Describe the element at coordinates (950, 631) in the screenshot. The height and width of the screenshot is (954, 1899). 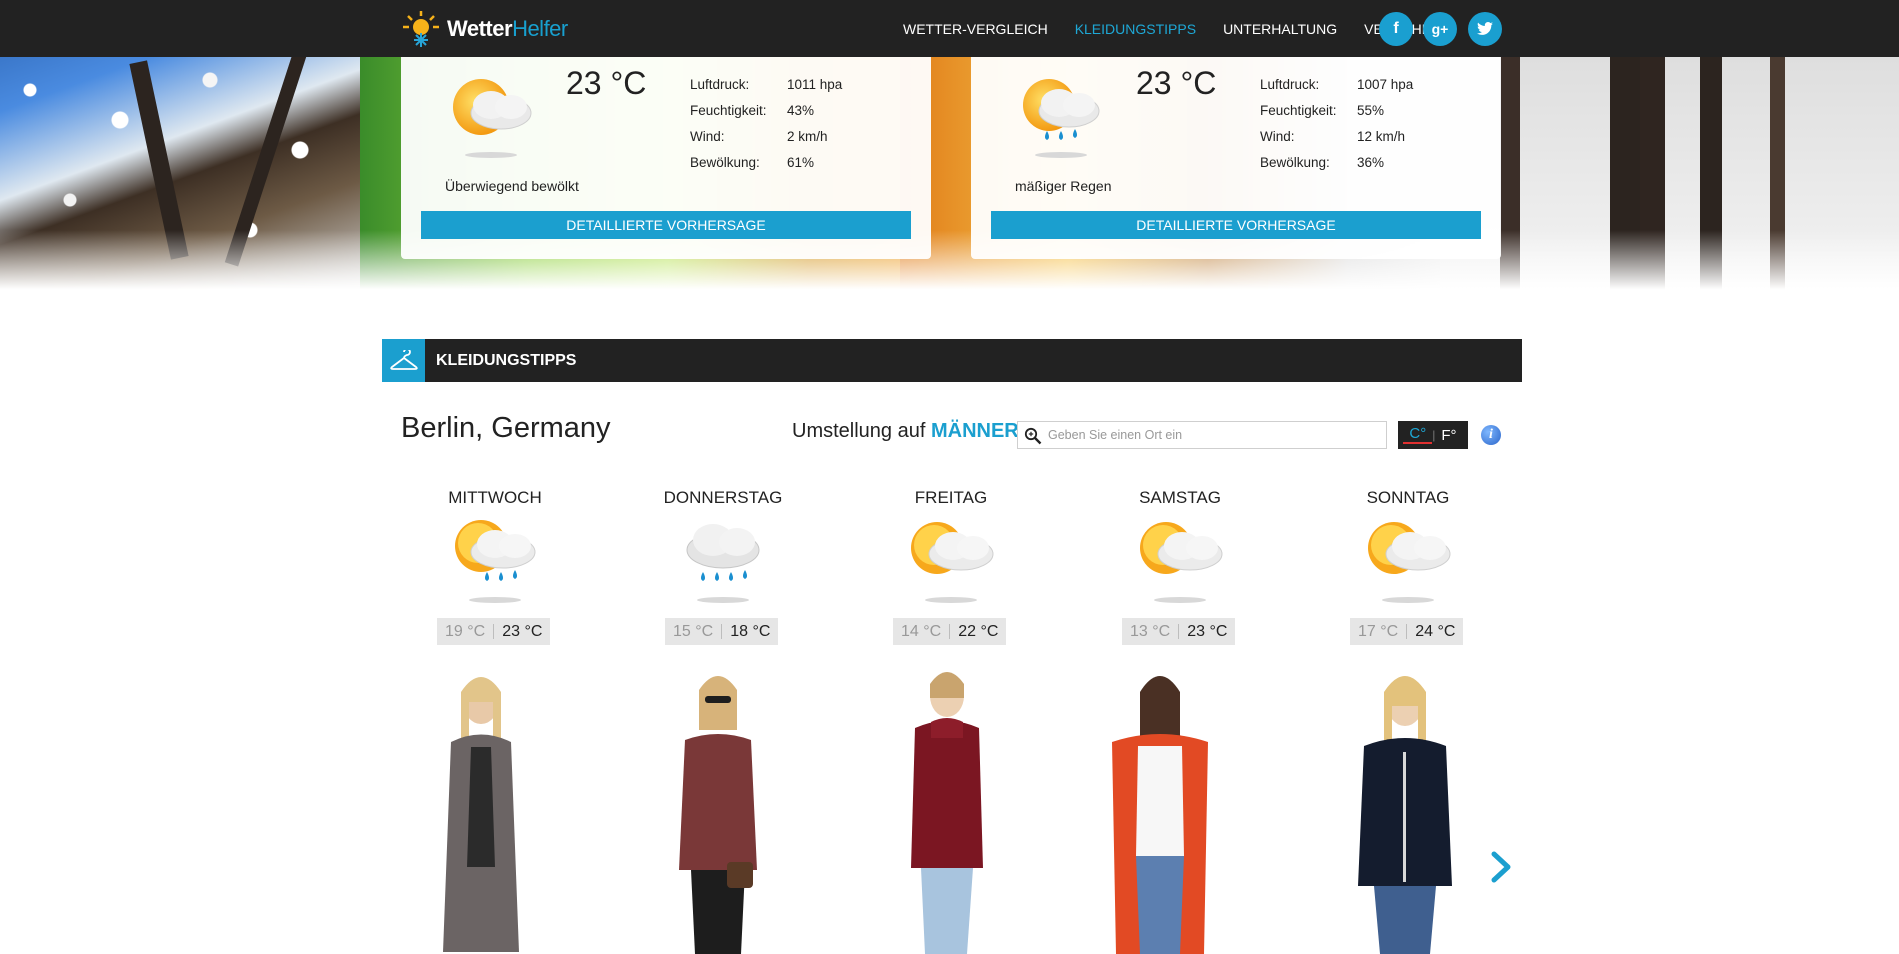
I see `temperature-range: 14 °C 22 °C` at that location.